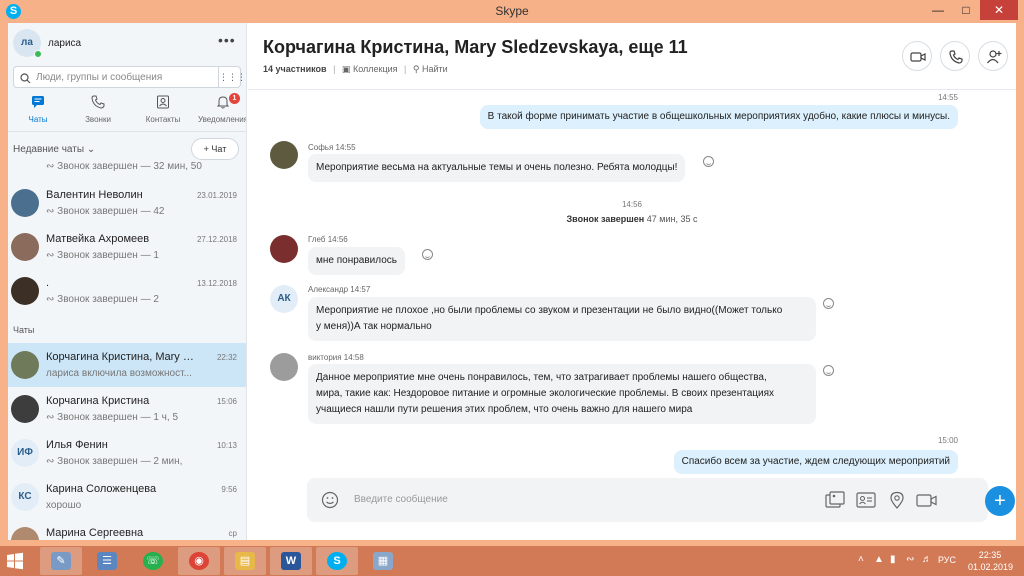 This screenshot has width=1024, height=576. Describe the element at coordinates (928, 560) in the screenshot. I see `volume-icon: ♬` at that location.